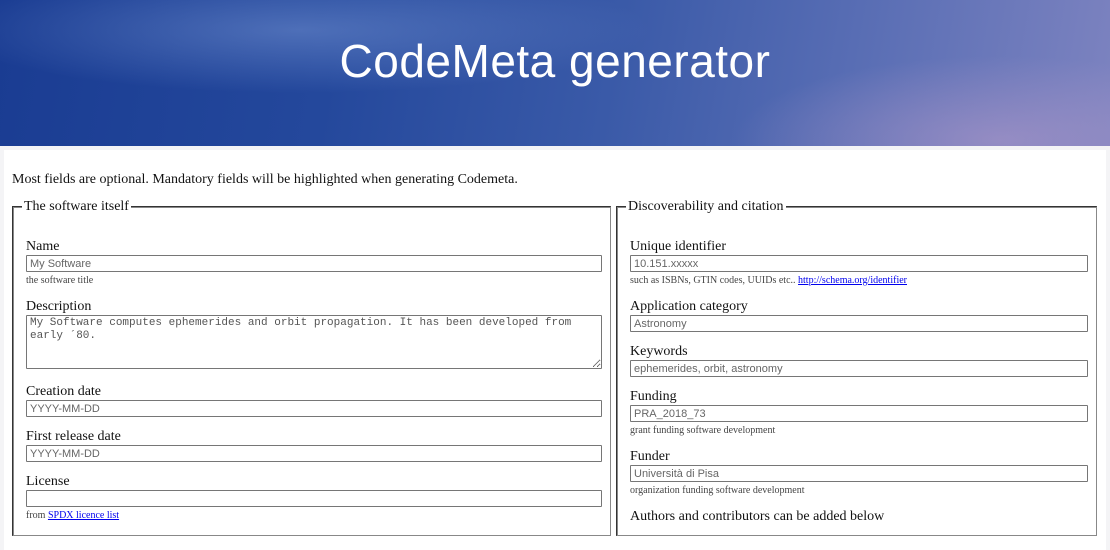  What do you see at coordinates (689, 306) in the screenshot?
I see `category-label: Application category` at bounding box center [689, 306].